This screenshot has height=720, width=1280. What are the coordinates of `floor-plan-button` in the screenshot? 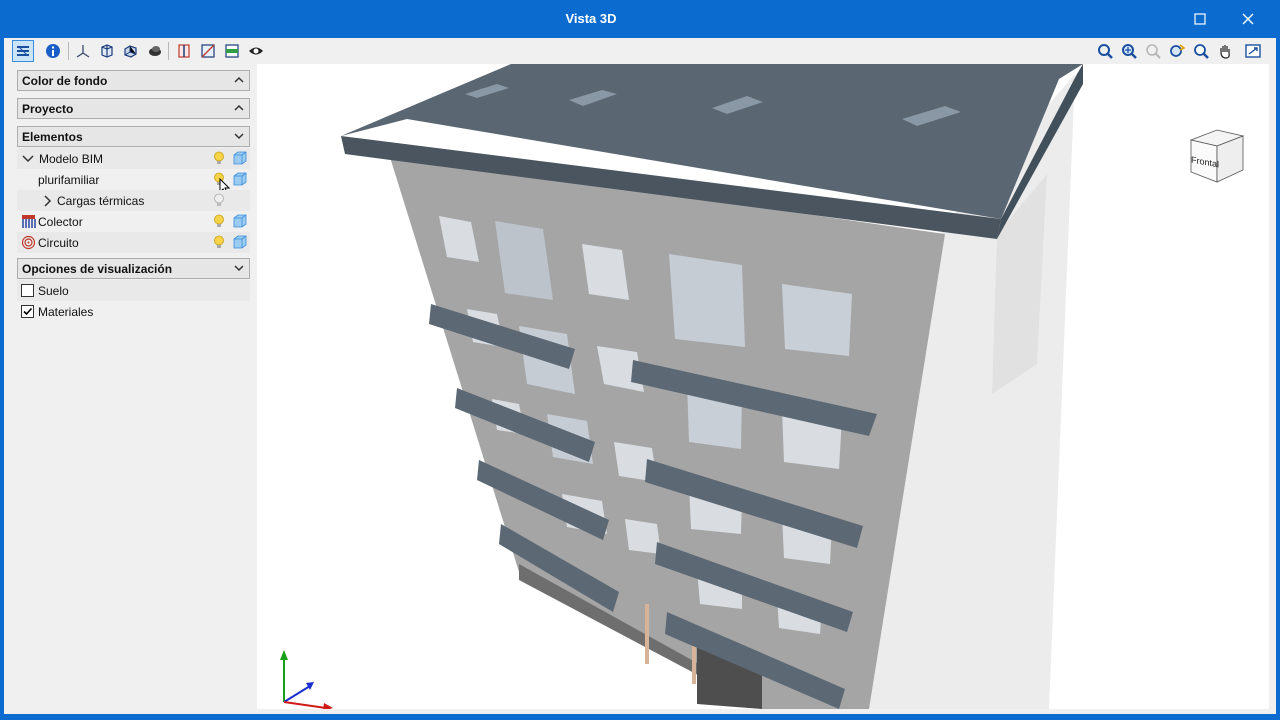 It's located at (232, 51).